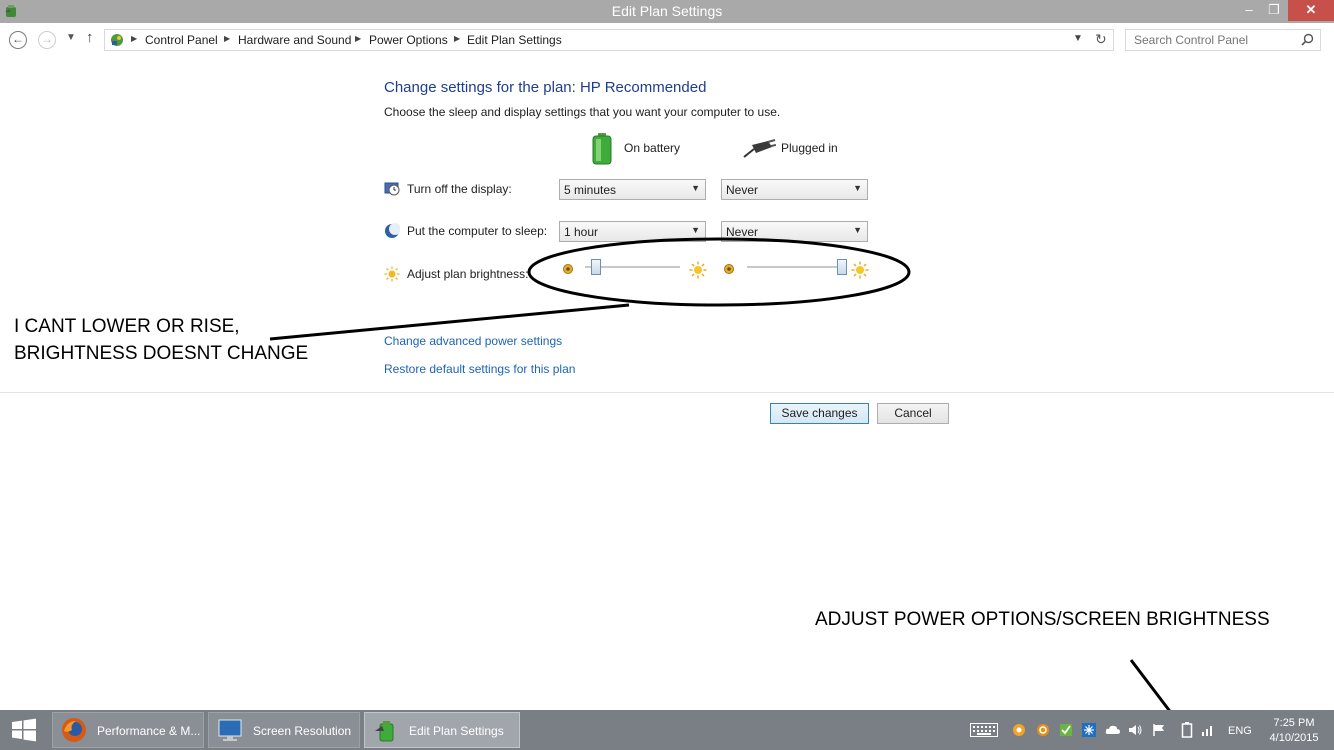  I want to click on refresh-icon: ↻, so click(1101, 39).